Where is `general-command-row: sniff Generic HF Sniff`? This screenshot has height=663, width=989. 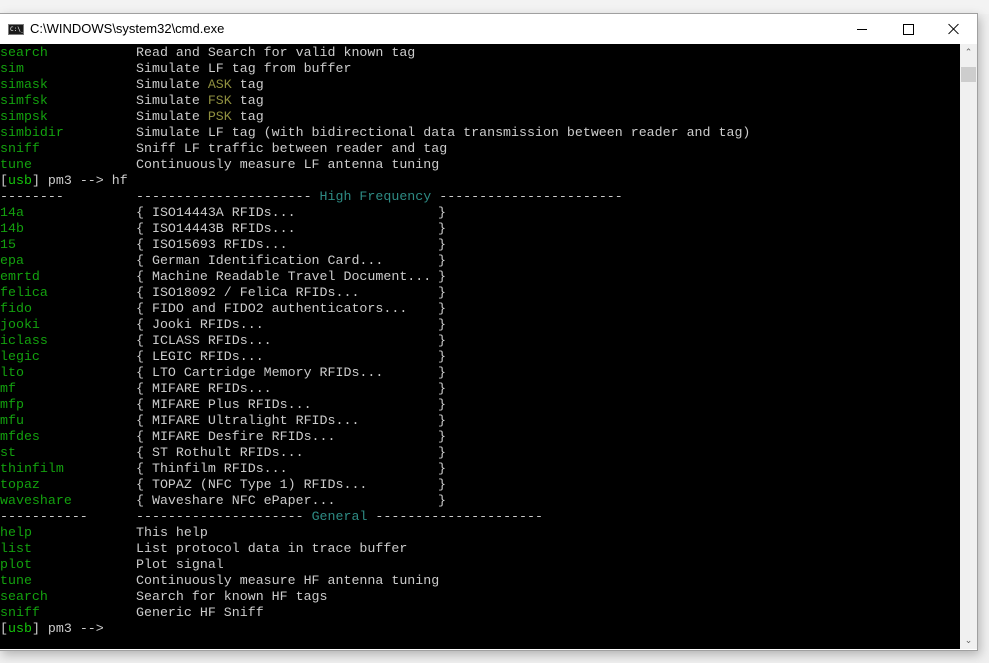
general-command-row: sniff Generic HF Sniff is located at coordinates (480, 613).